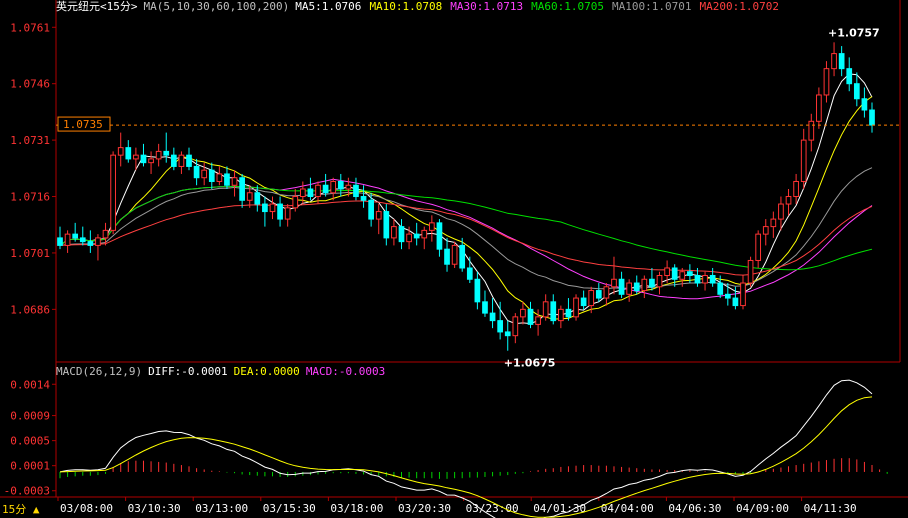 This screenshot has height=518, width=908. What do you see at coordinates (30, 84) in the screenshot?
I see `price-tick-label: 1.0746` at bounding box center [30, 84].